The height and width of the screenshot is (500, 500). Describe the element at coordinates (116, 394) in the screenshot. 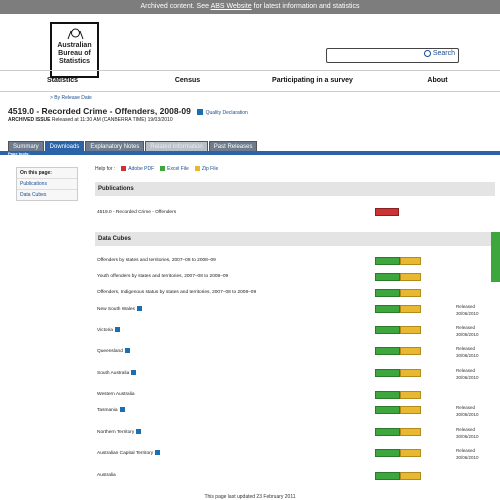

I see `data-cube-row: Western Australia` at that location.